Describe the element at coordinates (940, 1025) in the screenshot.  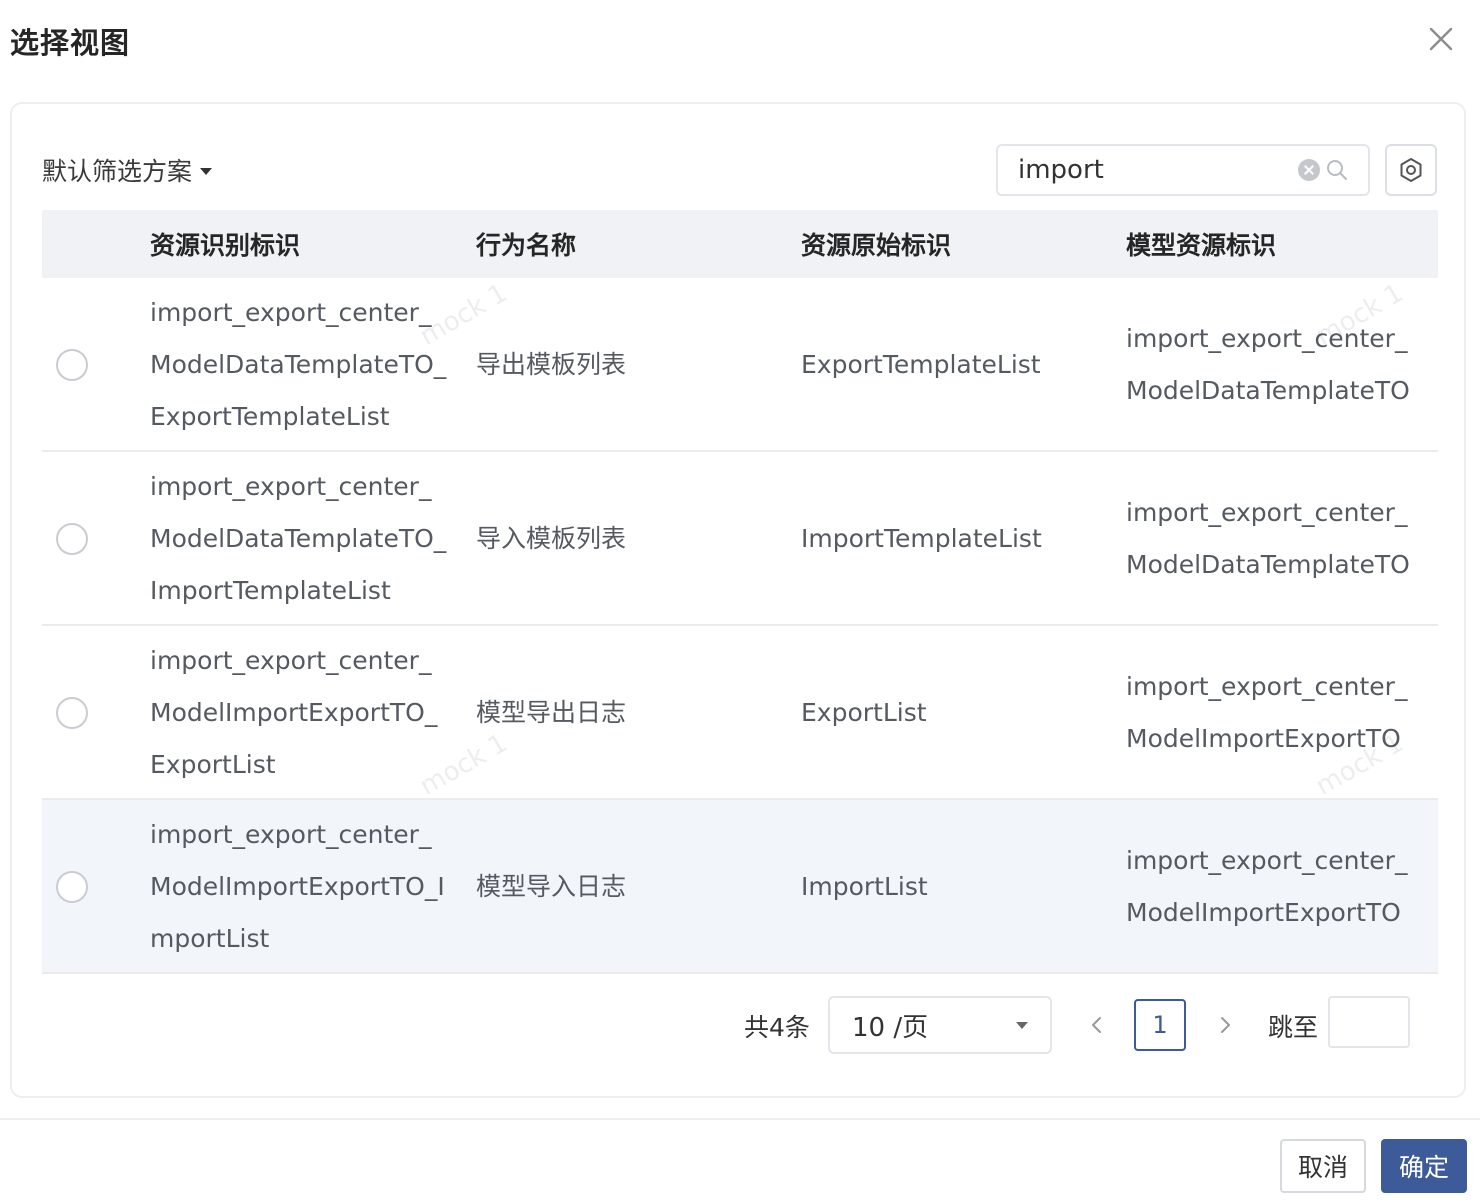
I see `page-size-select: 10 /页` at that location.